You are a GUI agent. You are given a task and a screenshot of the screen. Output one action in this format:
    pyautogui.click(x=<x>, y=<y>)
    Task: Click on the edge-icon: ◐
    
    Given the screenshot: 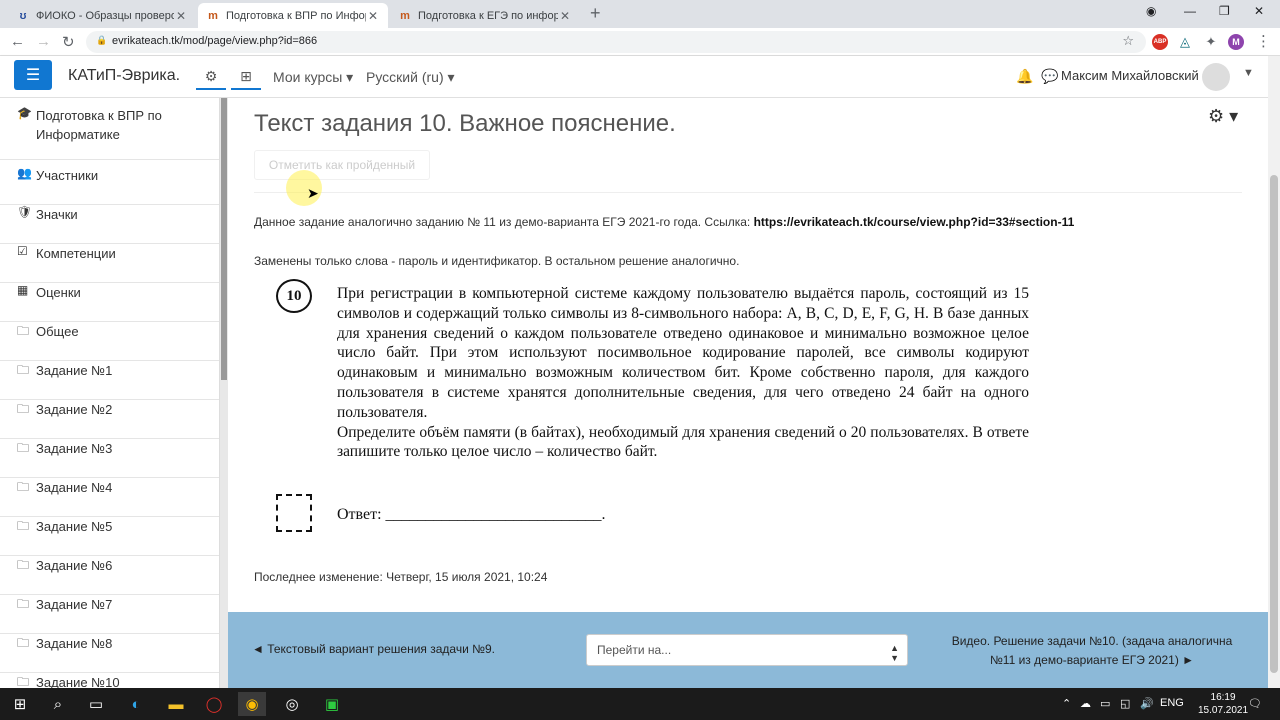 What is the action you would take?
    pyautogui.click(x=136, y=704)
    